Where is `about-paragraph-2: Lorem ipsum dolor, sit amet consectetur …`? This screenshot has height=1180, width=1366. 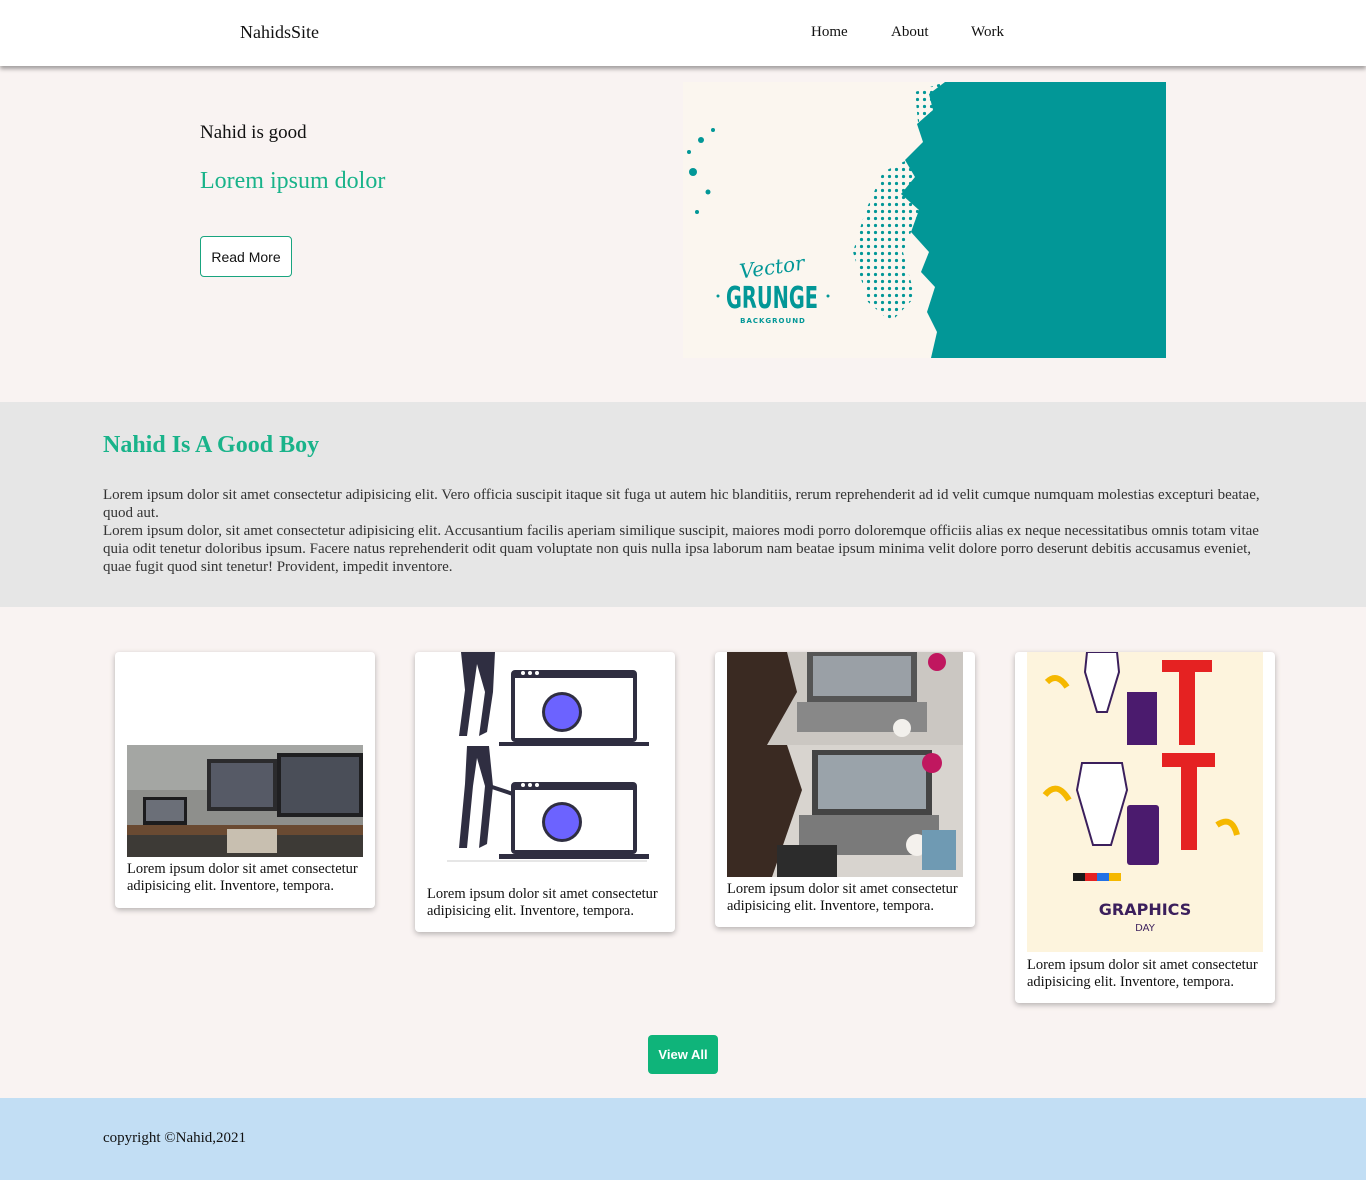 about-paragraph-2: Lorem ipsum dolor, sit amet consectetur … is located at coordinates (681, 549).